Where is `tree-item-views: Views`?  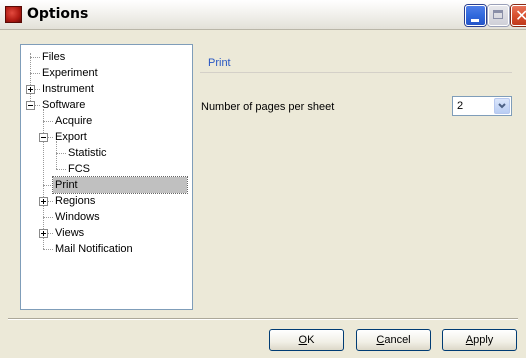 tree-item-views: Views is located at coordinates (106, 233).